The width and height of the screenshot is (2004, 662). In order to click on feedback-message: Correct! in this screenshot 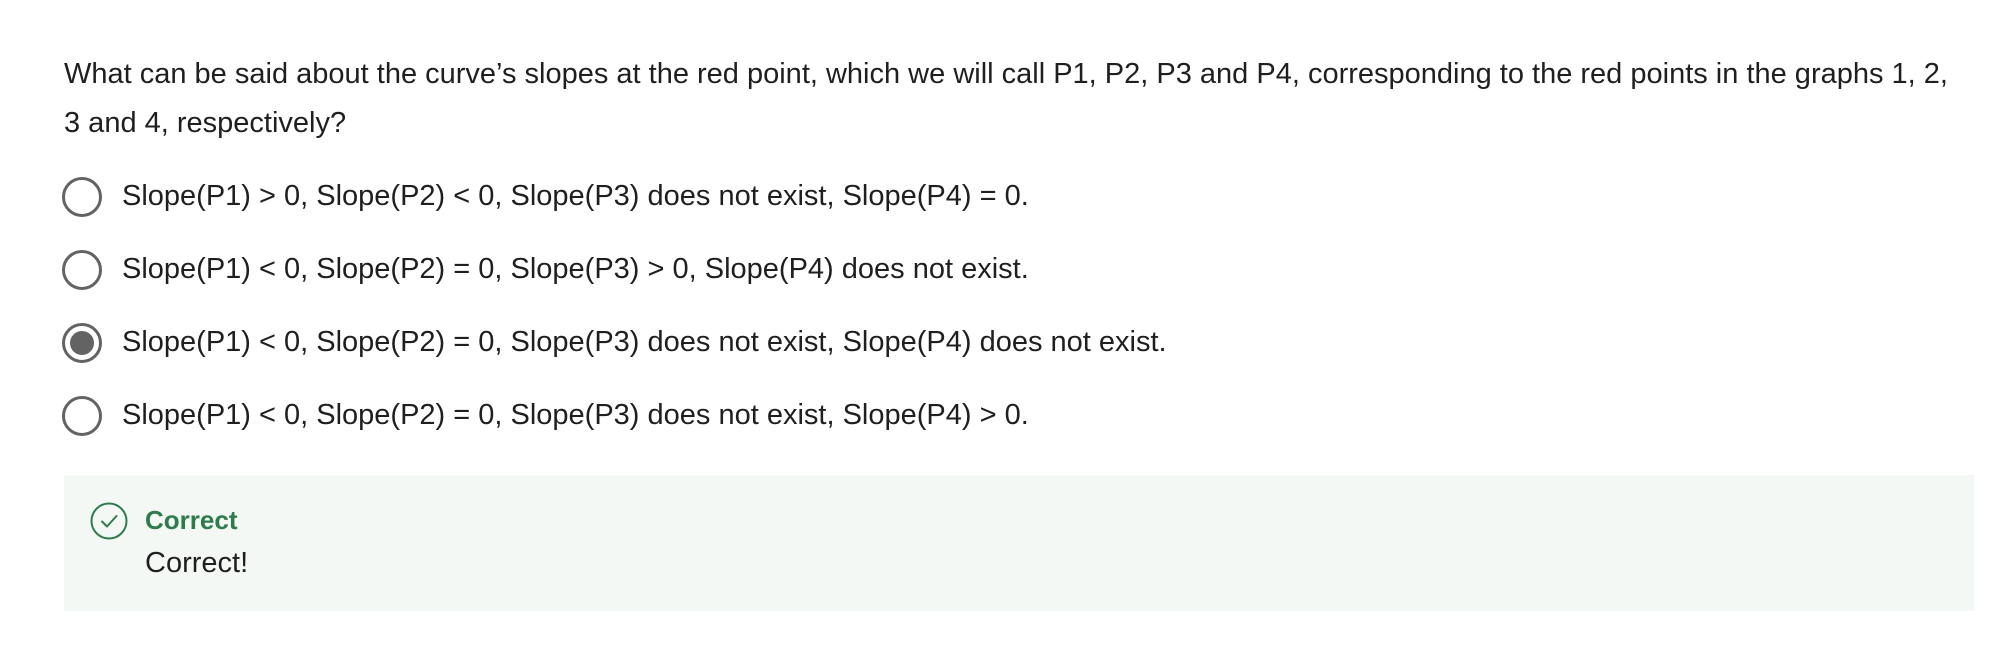, I will do `click(197, 563)`.